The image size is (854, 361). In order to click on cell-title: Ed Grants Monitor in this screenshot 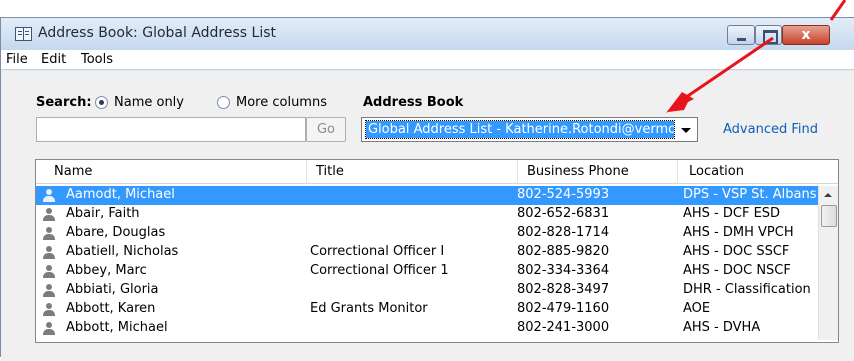, I will do `click(369, 308)`.